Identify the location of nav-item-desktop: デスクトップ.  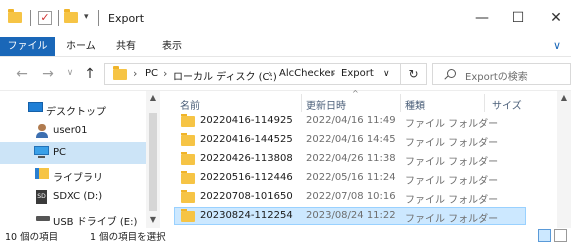
(73, 109).